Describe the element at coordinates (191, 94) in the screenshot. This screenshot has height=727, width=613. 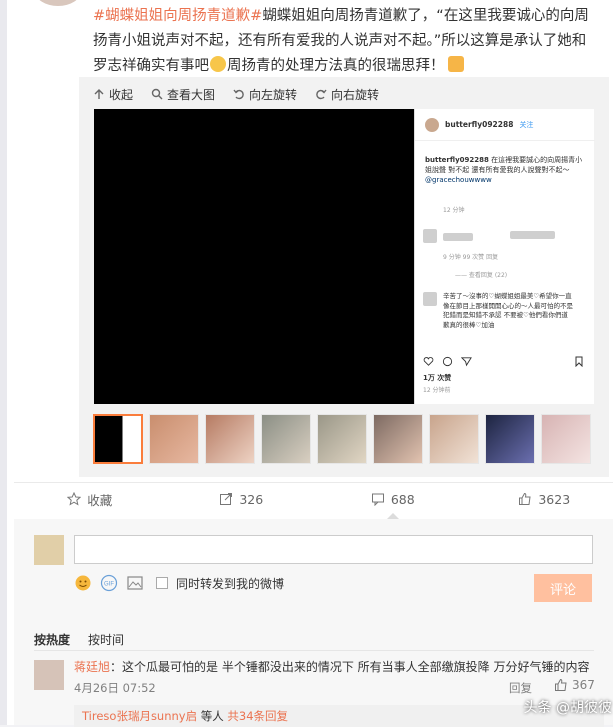
I see `view-large-label: 查看大图` at that location.